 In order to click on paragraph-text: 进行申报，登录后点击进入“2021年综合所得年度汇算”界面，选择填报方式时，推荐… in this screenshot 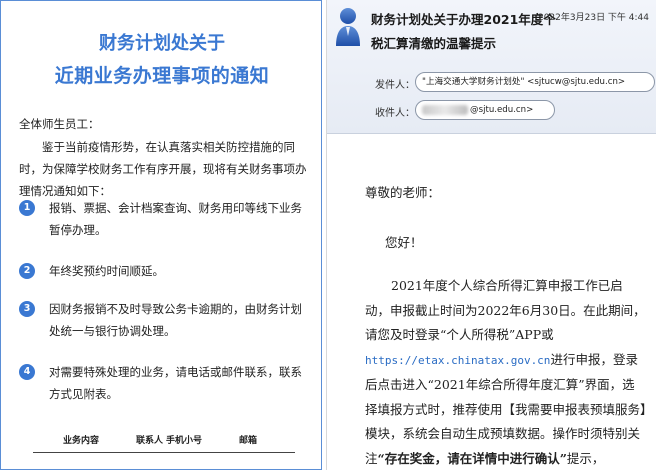, I will do `click(506, 408)`.